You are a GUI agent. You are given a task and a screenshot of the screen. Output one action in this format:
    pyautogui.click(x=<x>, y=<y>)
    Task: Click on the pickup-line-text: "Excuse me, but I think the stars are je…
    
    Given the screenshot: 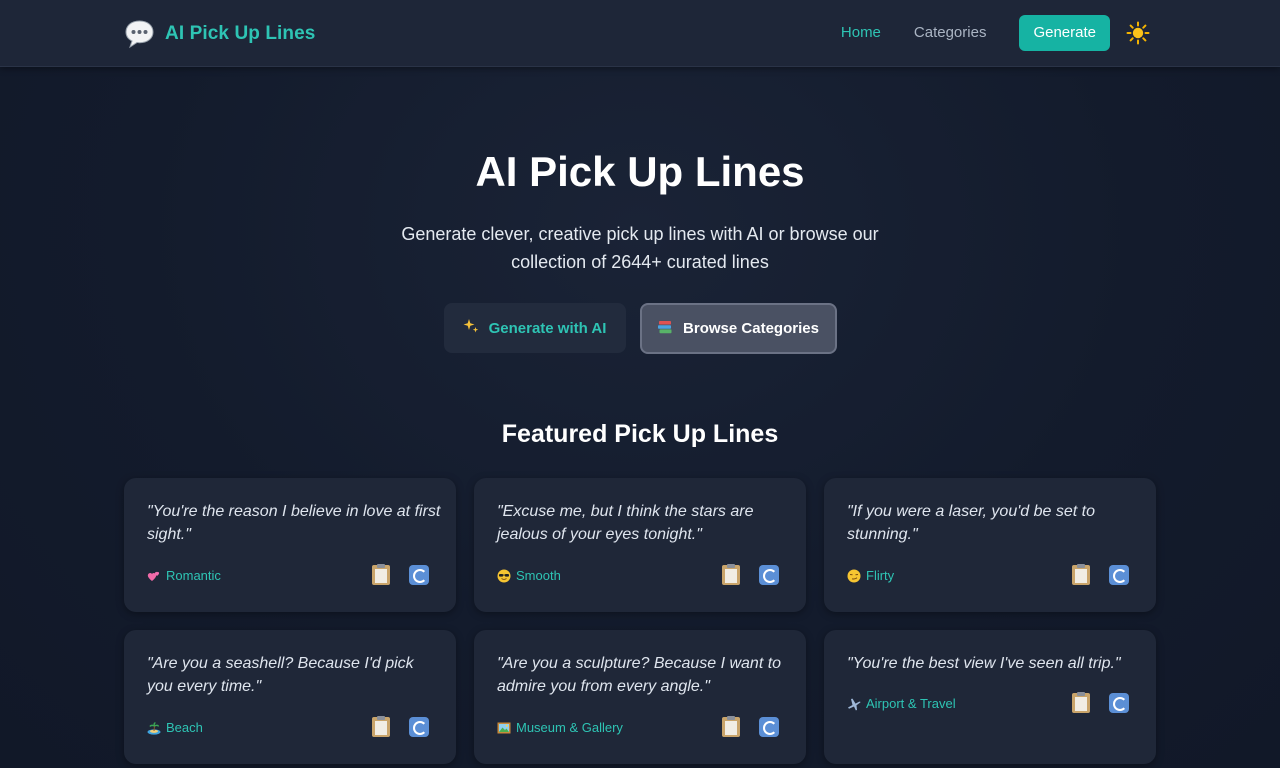 What is the action you would take?
    pyautogui.click(x=625, y=523)
    